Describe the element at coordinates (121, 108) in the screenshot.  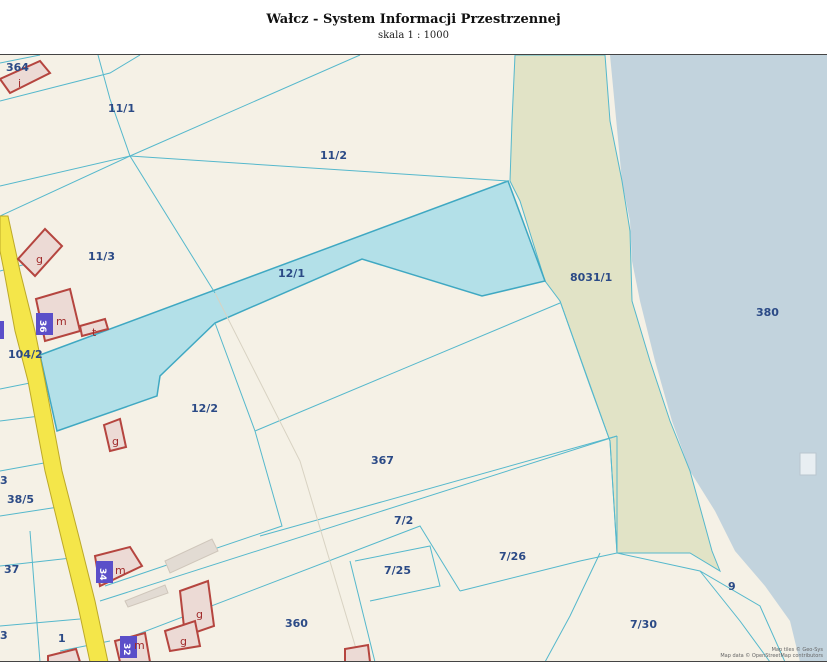
I see `parcel-label: 11/1` at that location.